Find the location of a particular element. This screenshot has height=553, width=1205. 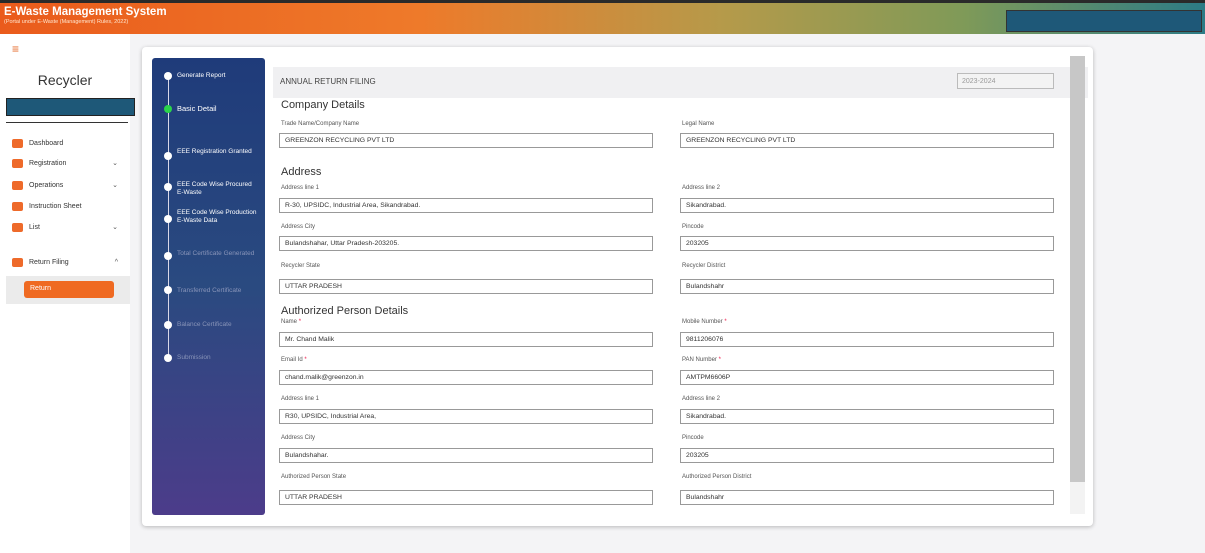

sidebar-item-instruction-sheet: Instruction Sheet is located at coordinates (68, 206).